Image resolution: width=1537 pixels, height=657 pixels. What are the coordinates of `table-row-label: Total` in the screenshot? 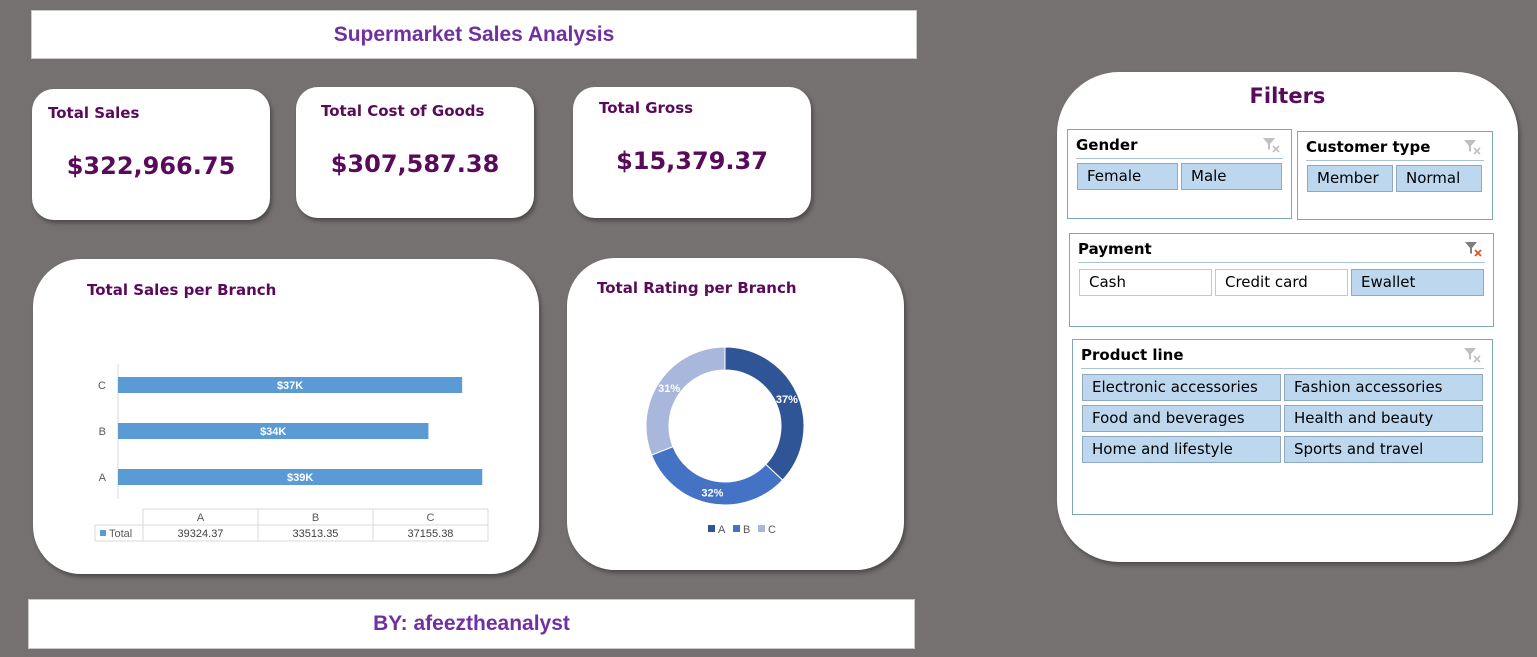 It's located at (120, 534).